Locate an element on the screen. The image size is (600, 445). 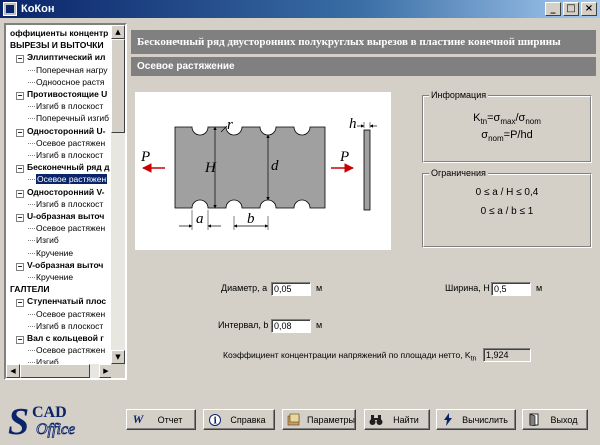
scroll-thumb is located at coordinates (118, 86).